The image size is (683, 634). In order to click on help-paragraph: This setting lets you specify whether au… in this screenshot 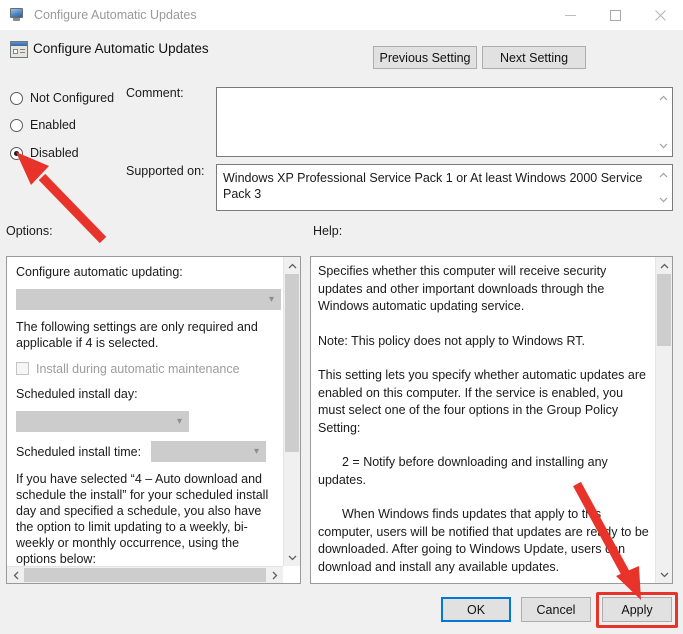, I will do `click(482, 401)`.